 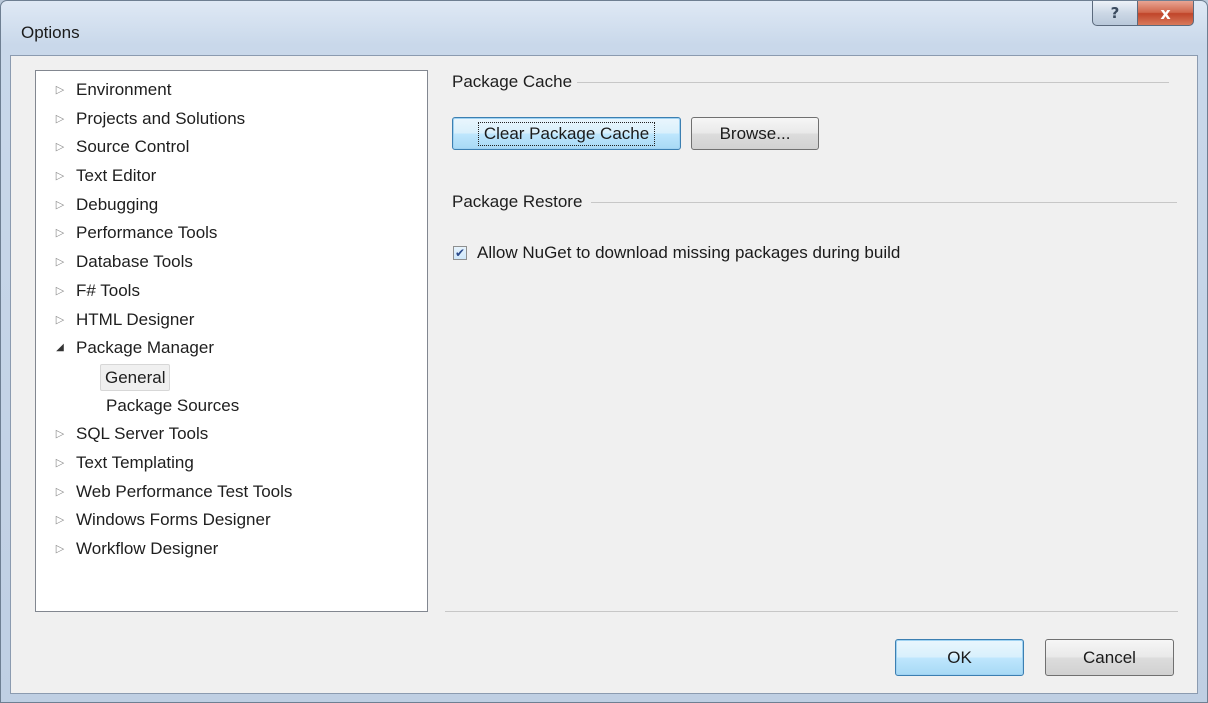 I want to click on tree-item-label: F# Tools, so click(x=108, y=290).